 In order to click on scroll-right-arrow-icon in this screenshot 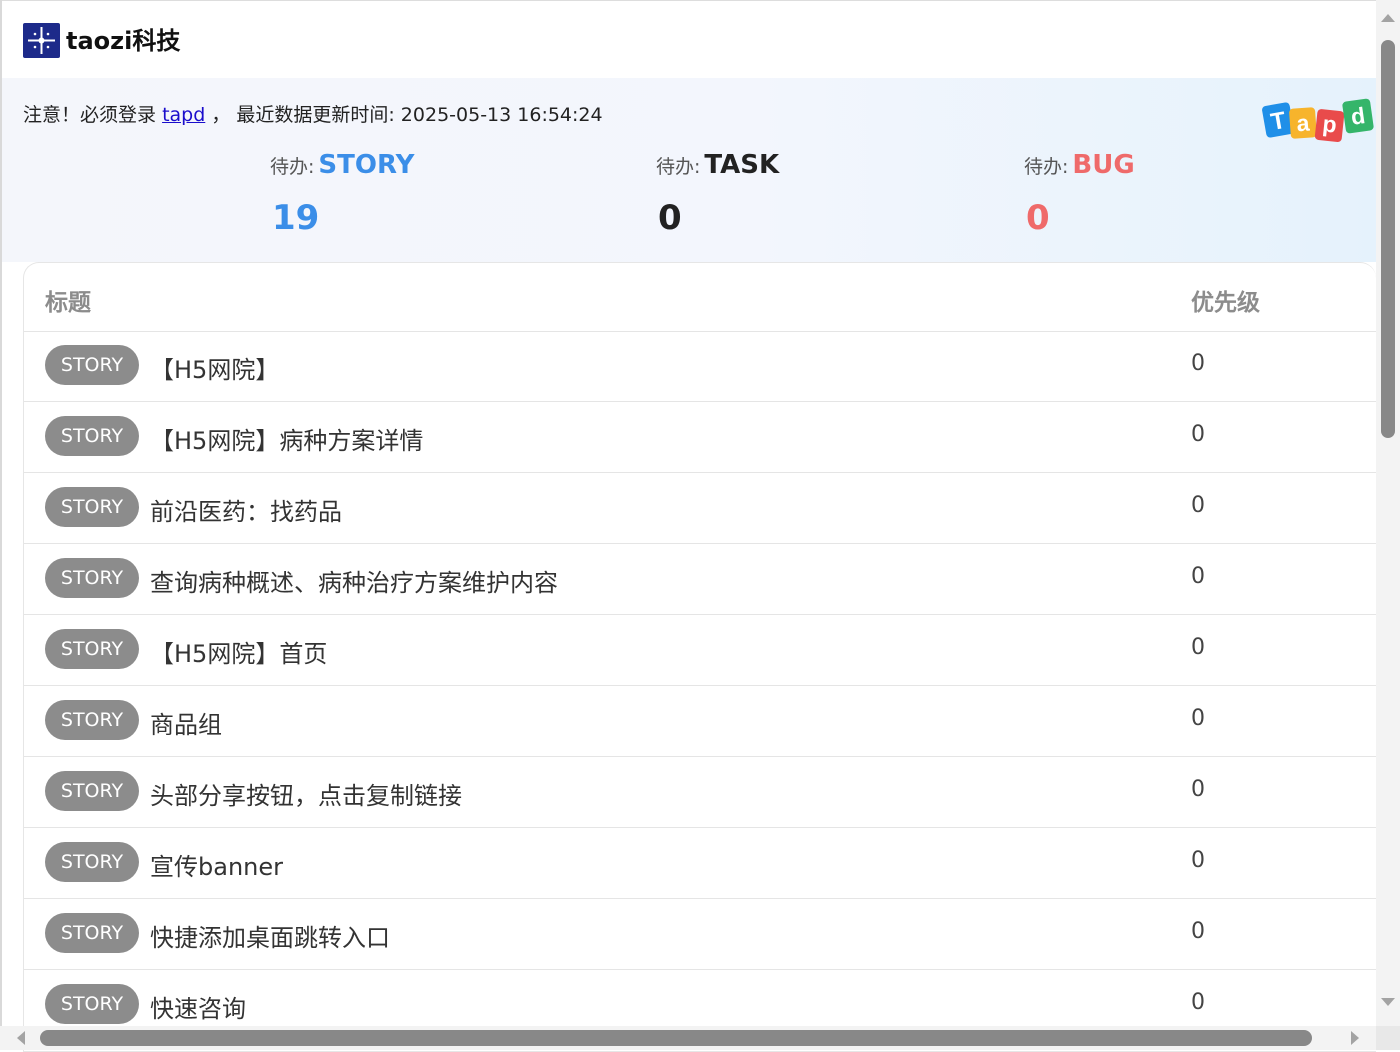, I will do `click(1355, 1038)`.